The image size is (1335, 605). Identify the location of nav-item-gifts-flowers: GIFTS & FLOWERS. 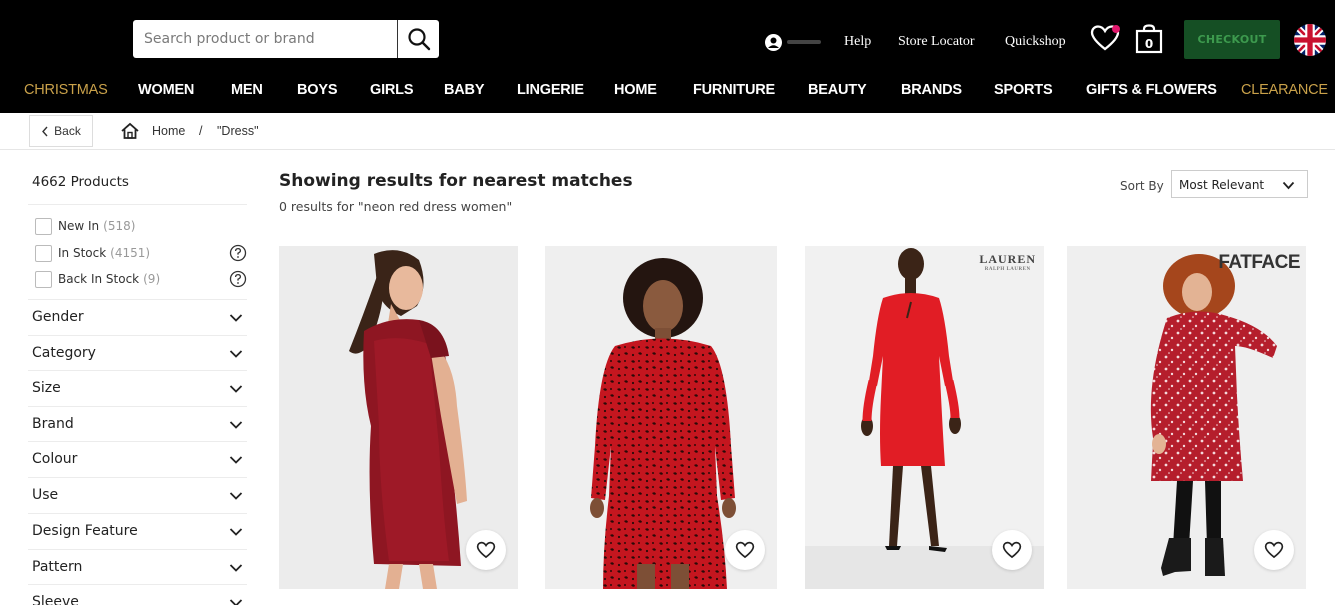
(1151, 90).